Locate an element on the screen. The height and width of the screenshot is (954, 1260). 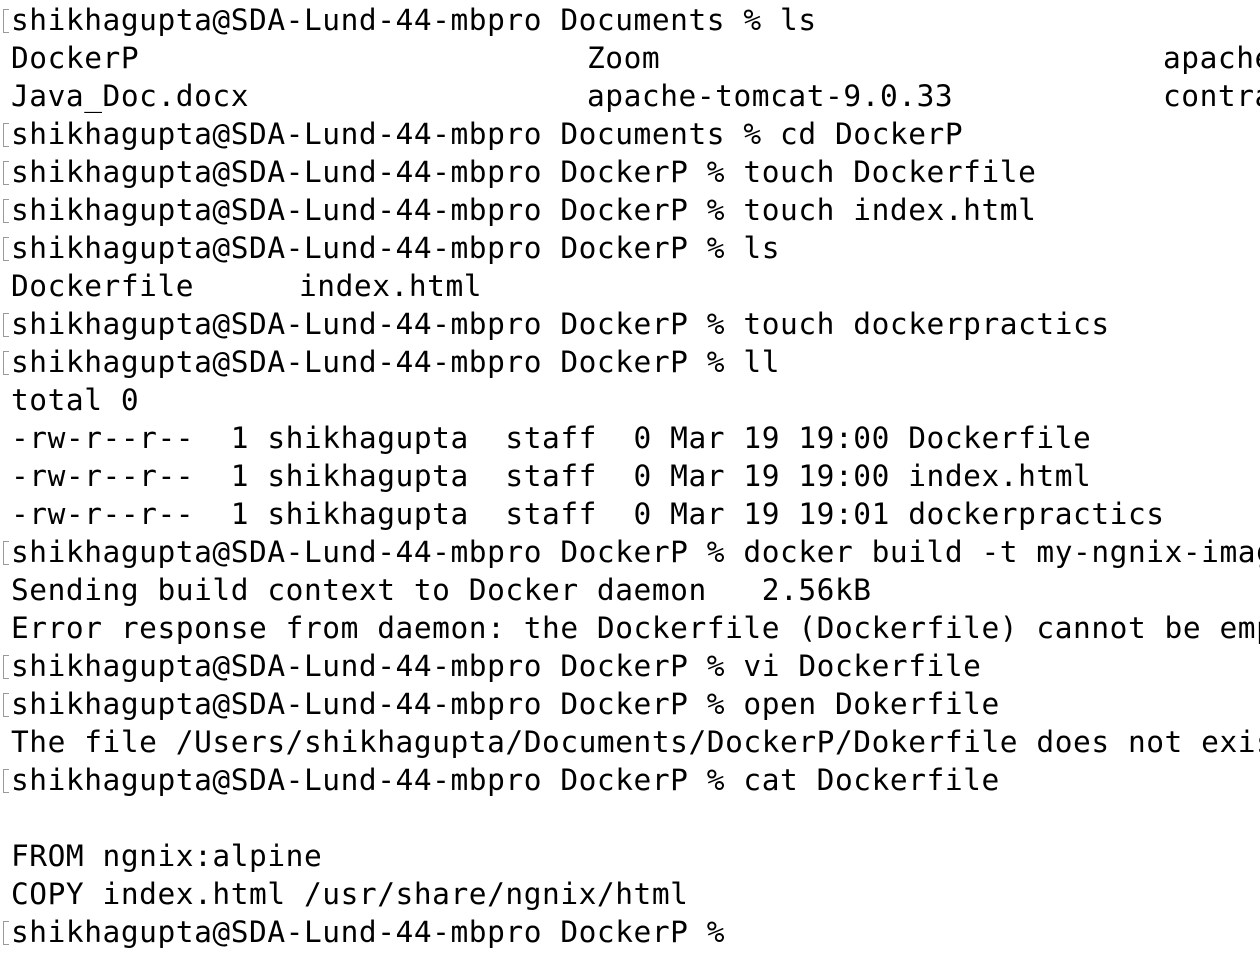
command-text: docker build -t my-ngnix-image is located at coordinates (1001, 552).